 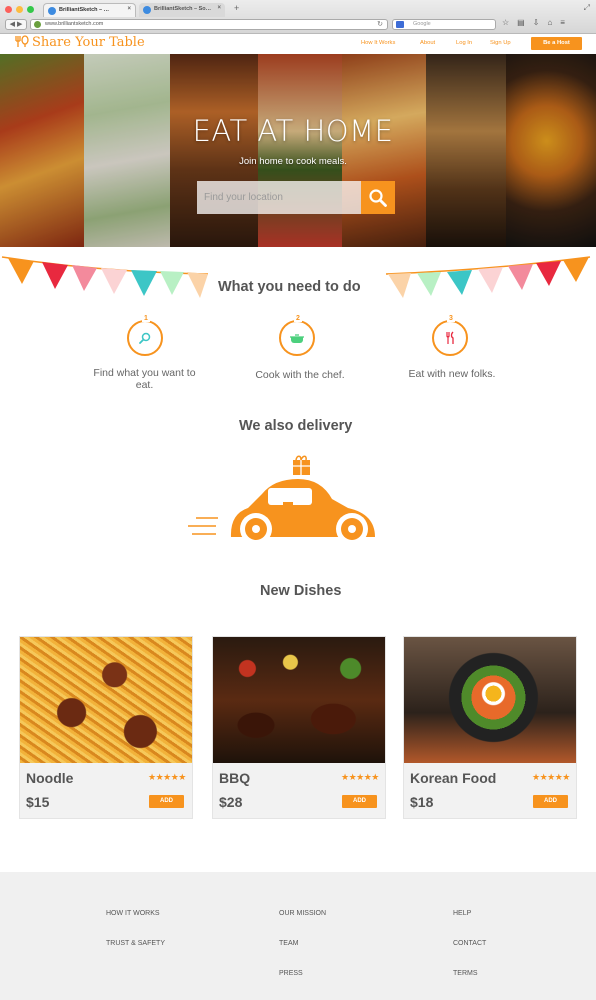 What do you see at coordinates (505, 22) in the screenshot?
I see `bookmark-star-icon: ☆` at bounding box center [505, 22].